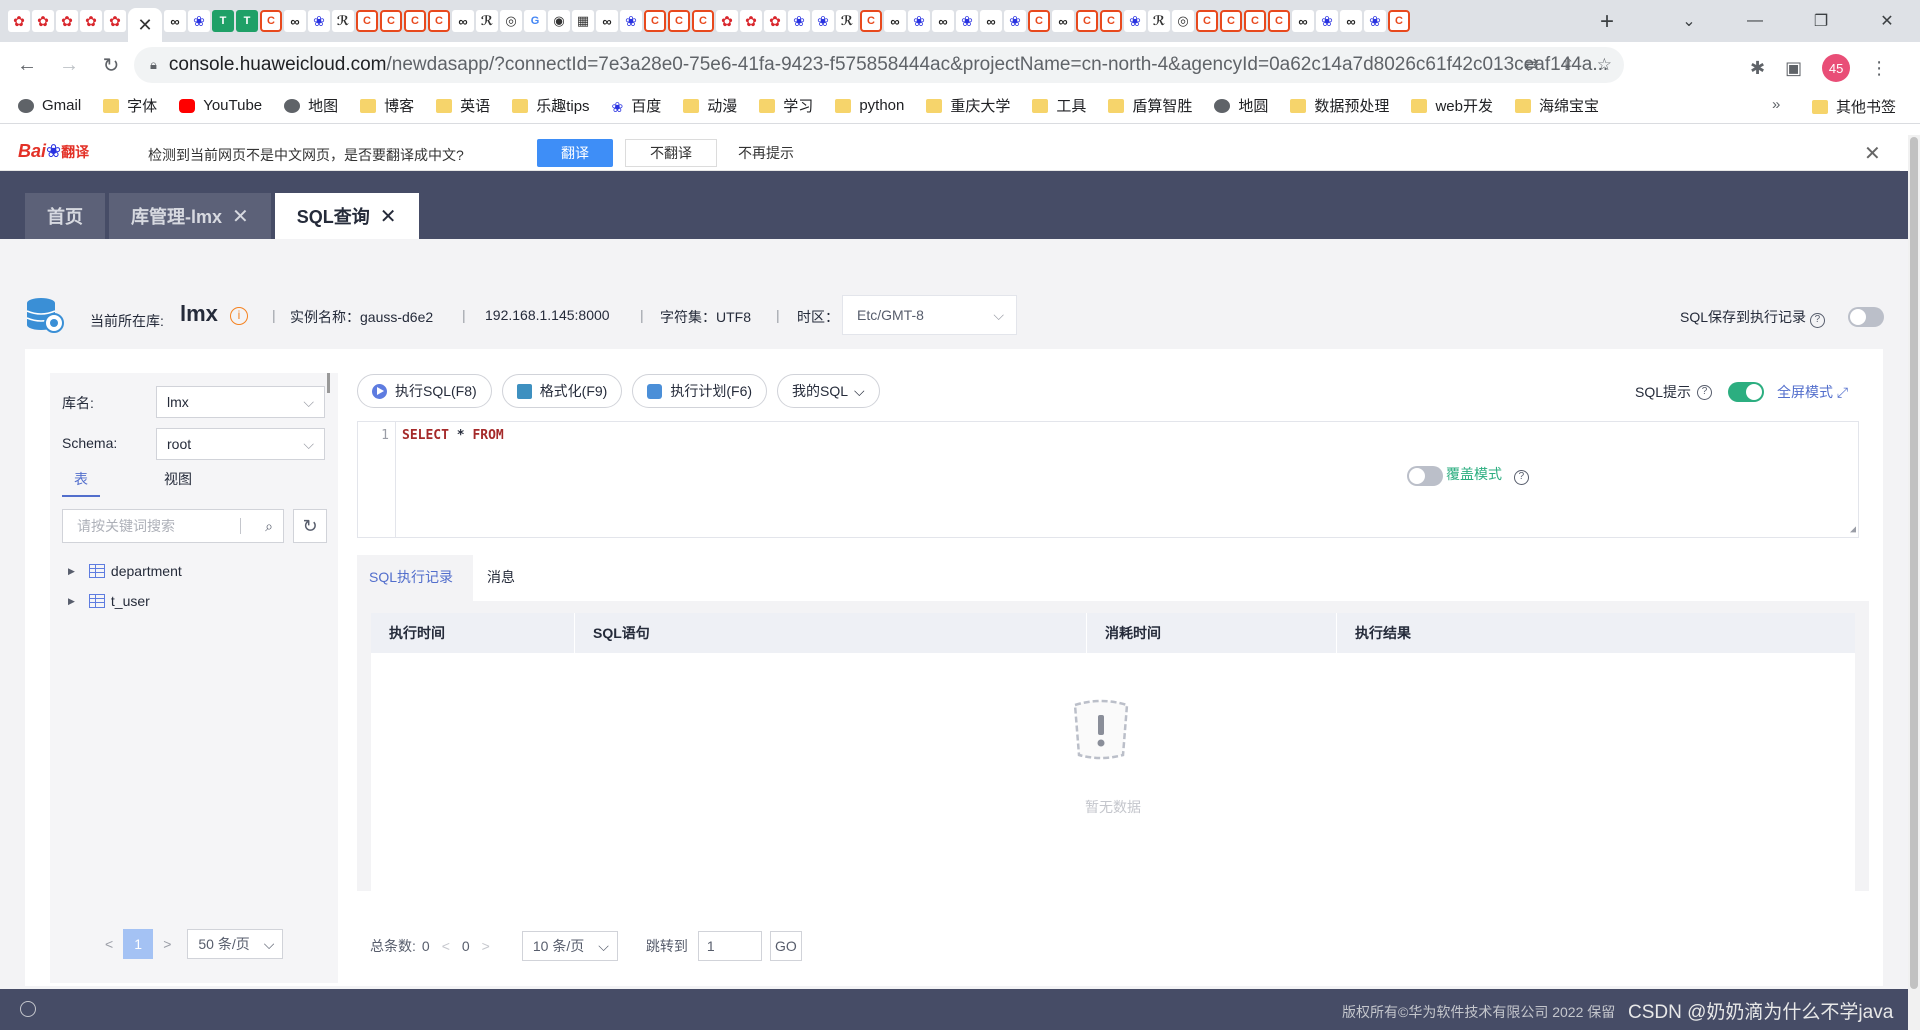 The image size is (1920, 1030). I want to click on tab-tables: 表, so click(81, 483).